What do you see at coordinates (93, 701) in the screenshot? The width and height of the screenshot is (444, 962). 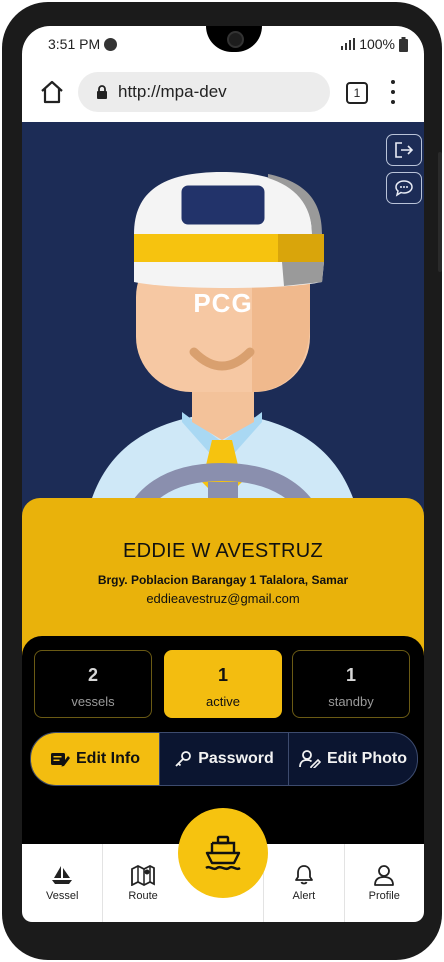 I see `stat-label: vessels` at bounding box center [93, 701].